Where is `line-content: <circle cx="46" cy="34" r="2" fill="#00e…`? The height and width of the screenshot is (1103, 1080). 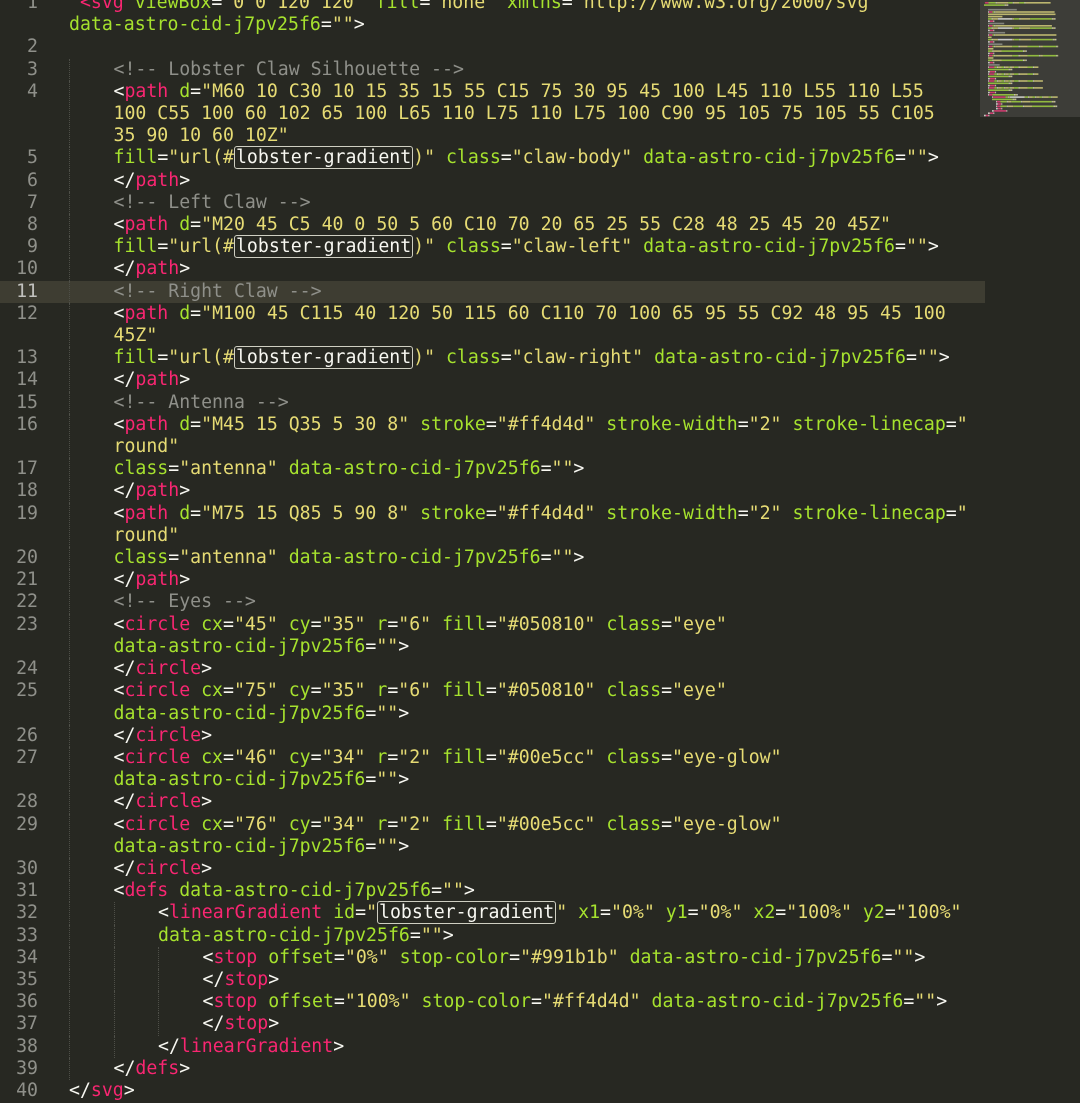
line-content: <circle cx="46" cy="34" r="2" fill="#00e… is located at coordinates (511, 769).